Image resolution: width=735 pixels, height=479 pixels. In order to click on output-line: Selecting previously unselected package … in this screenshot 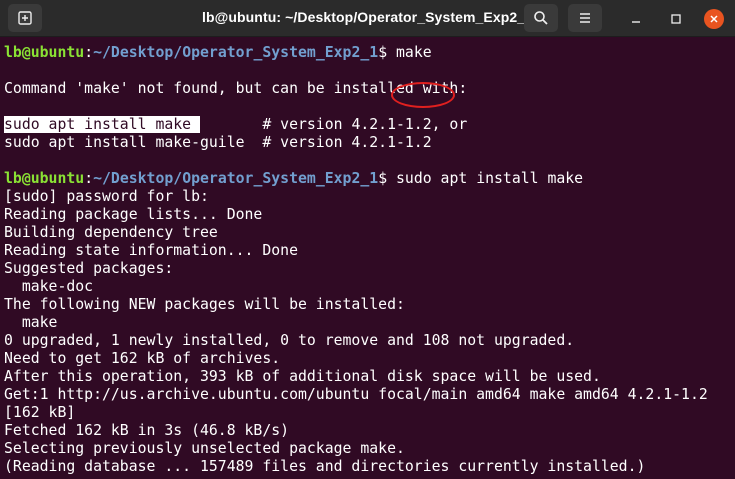, I will do `click(204, 448)`.